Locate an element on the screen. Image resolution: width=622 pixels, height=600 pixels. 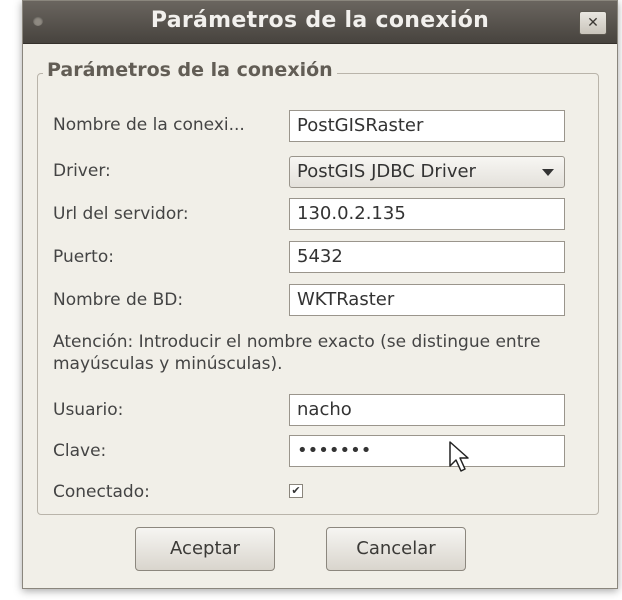
db-name-label: Nombre de BD: is located at coordinates (118, 300).